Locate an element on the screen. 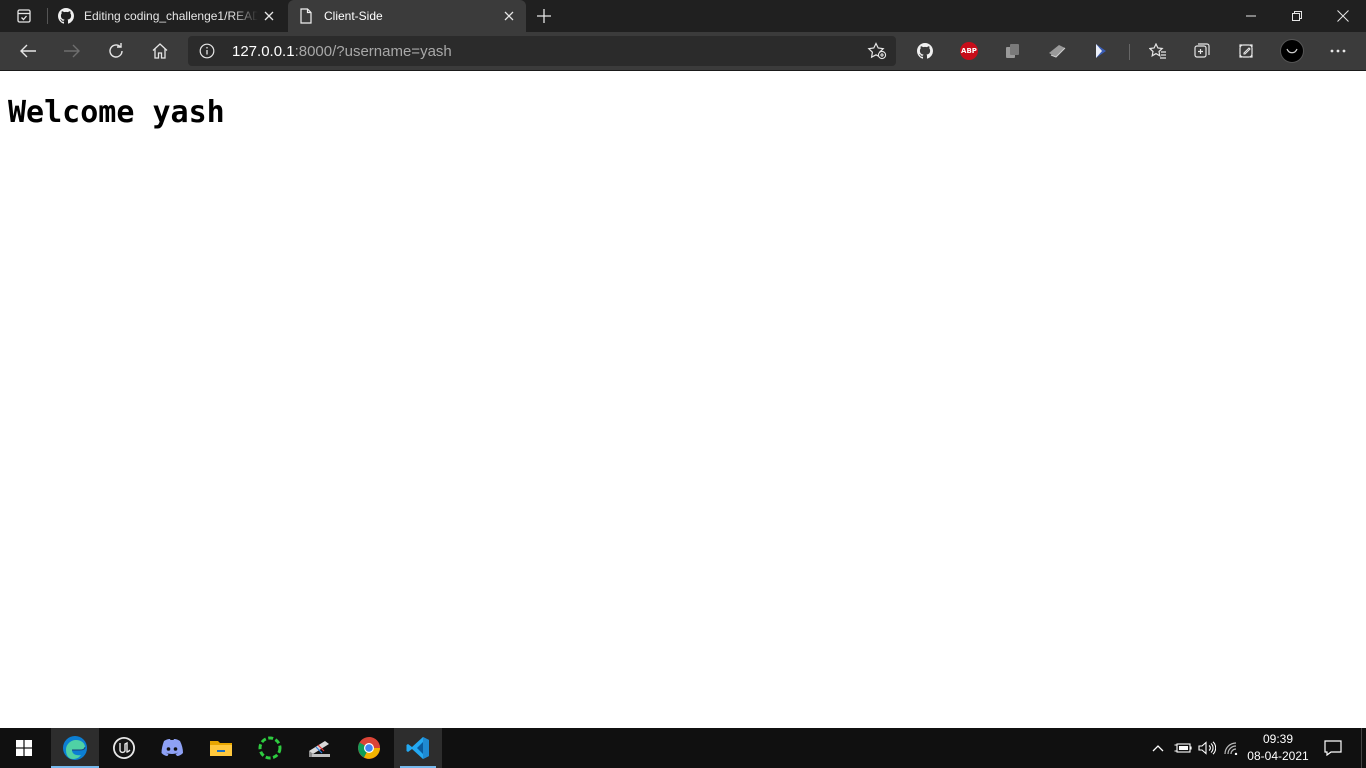 The width and height of the screenshot is (1366, 768). adblock-plus-icon: ABP is located at coordinates (969, 51).